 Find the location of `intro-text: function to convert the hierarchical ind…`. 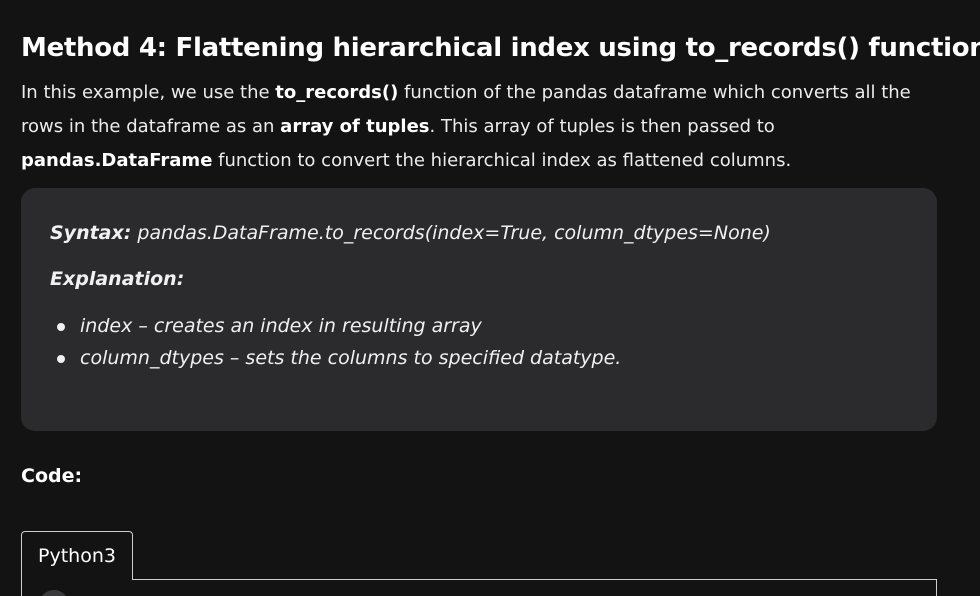

intro-text: function to convert the hierarchical ind… is located at coordinates (502, 160).